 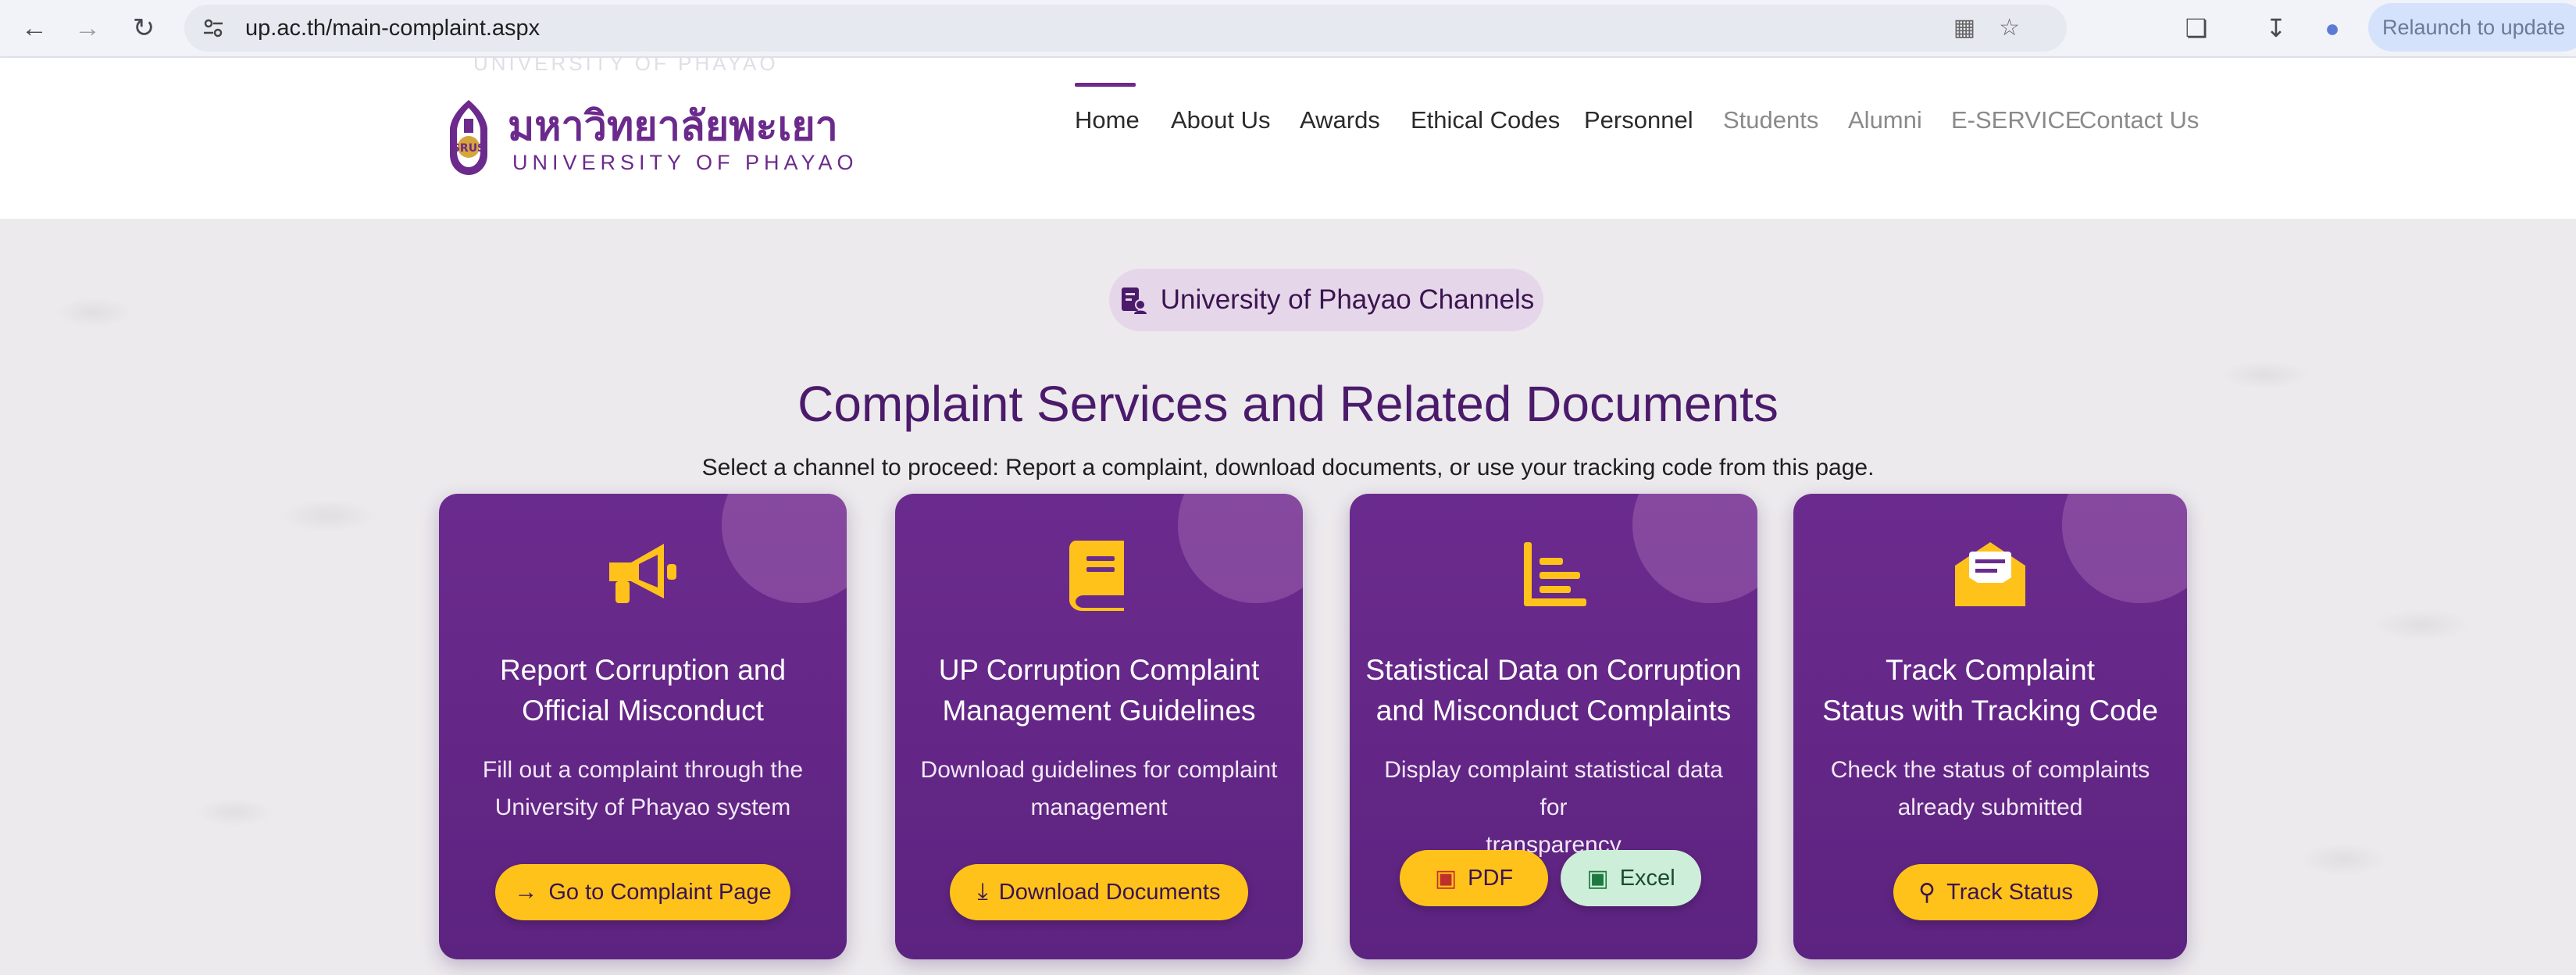 What do you see at coordinates (1221, 120) in the screenshot?
I see `nav-about-us: About Us` at bounding box center [1221, 120].